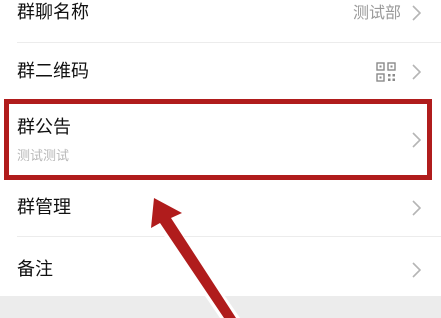  I want to click on remark-label: 备注, so click(35, 269).